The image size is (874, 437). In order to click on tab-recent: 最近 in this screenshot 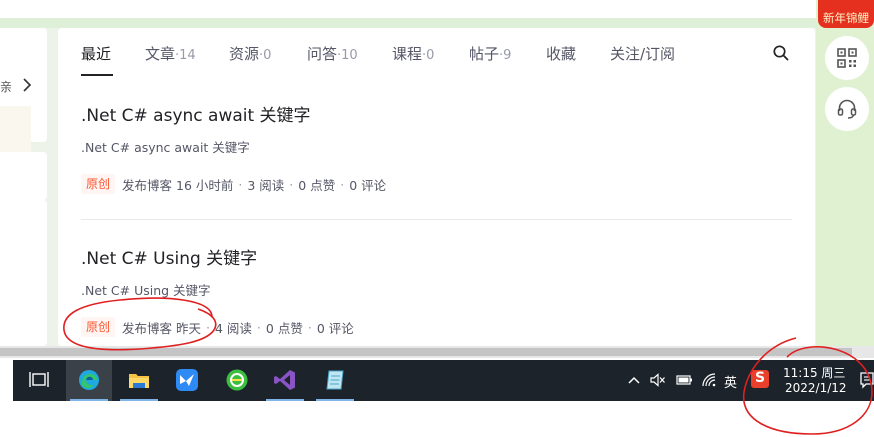, I will do `click(96, 53)`.